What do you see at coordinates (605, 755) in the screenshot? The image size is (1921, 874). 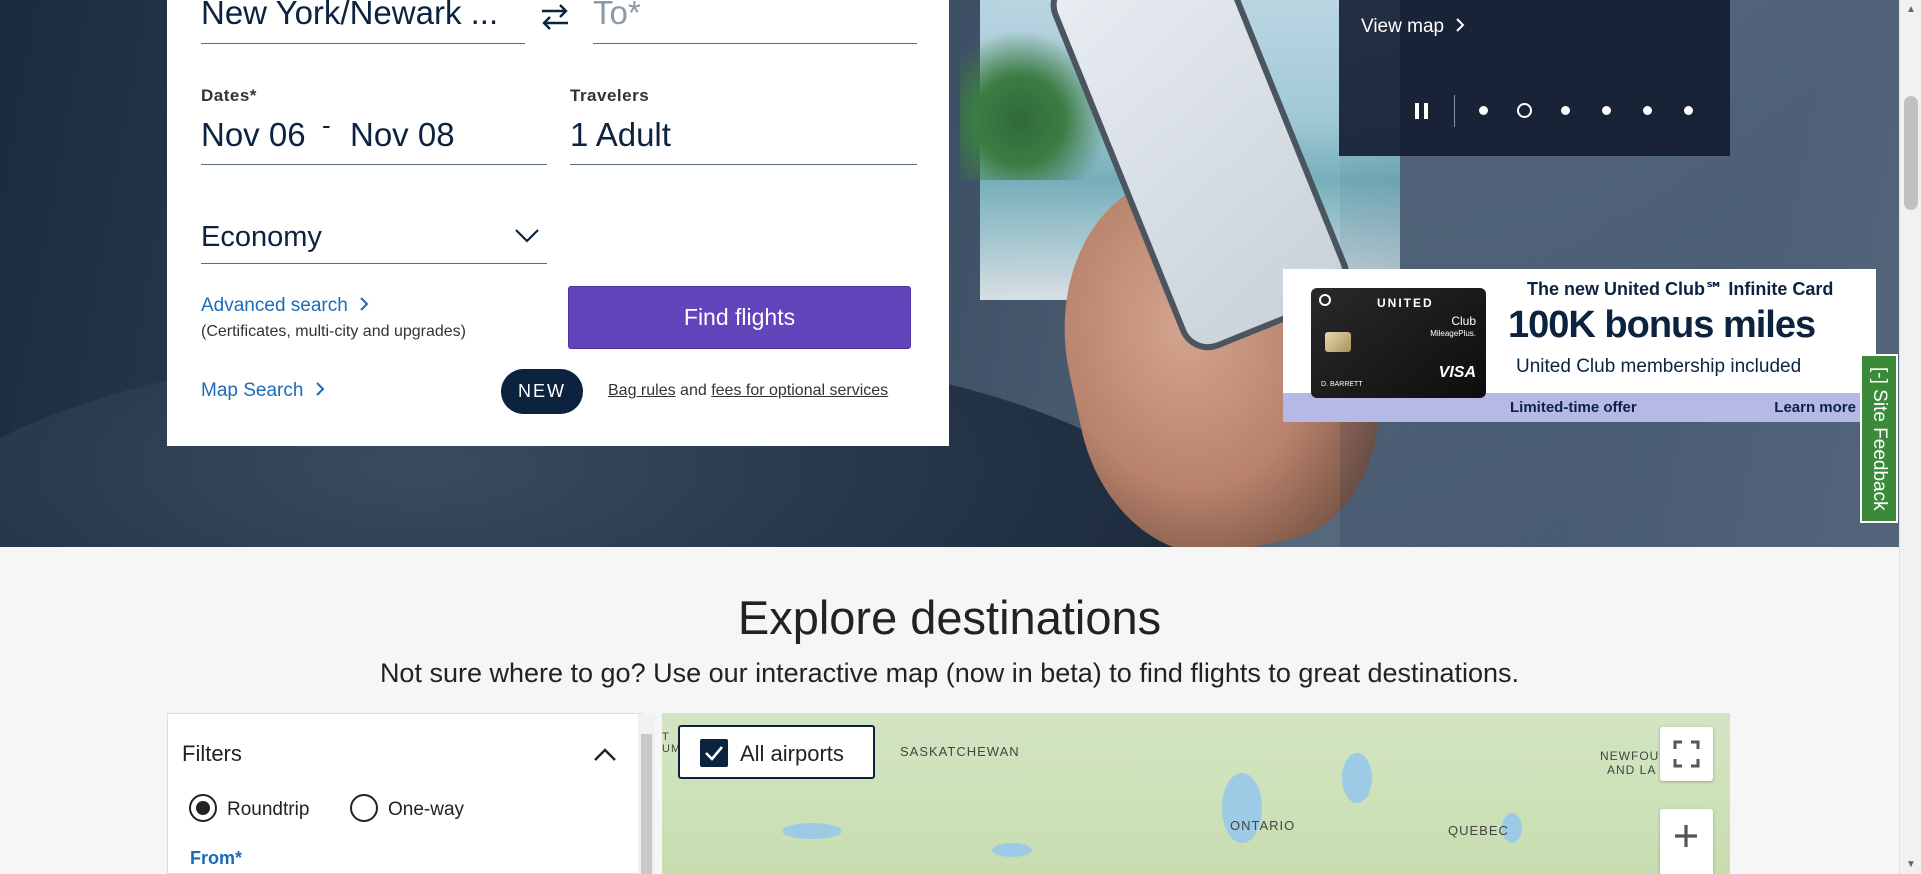 I see `chevron-up-icon` at bounding box center [605, 755].